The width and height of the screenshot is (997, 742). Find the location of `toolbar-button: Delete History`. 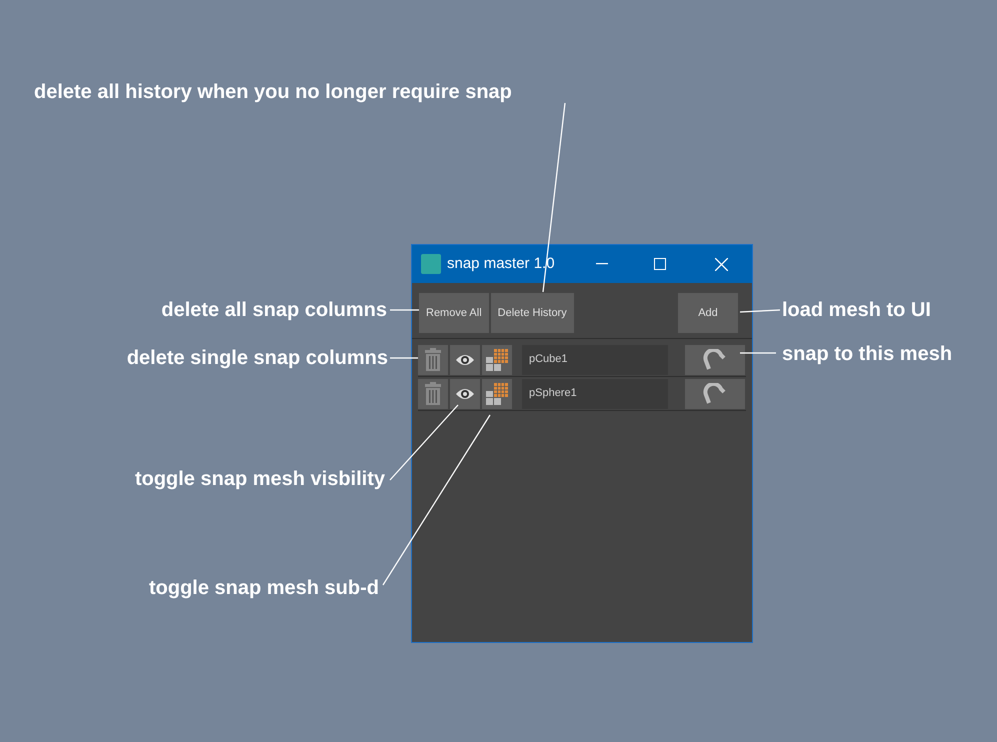

toolbar-button: Delete History is located at coordinates (532, 313).